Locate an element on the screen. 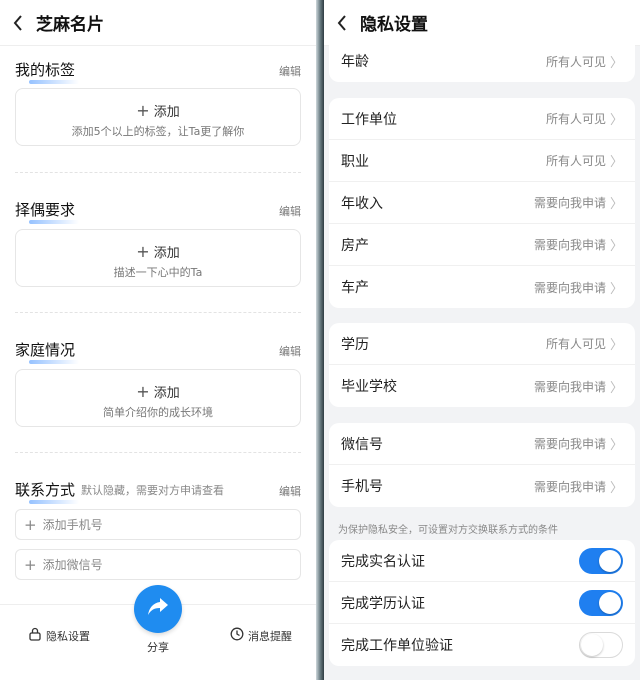 The image size is (640, 680). add-wechat-button: + 添加微信号 is located at coordinates (158, 564).